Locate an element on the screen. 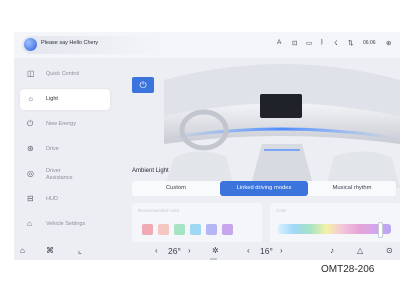  figure-caption: OMT28-206 is located at coordinates (348, 269).